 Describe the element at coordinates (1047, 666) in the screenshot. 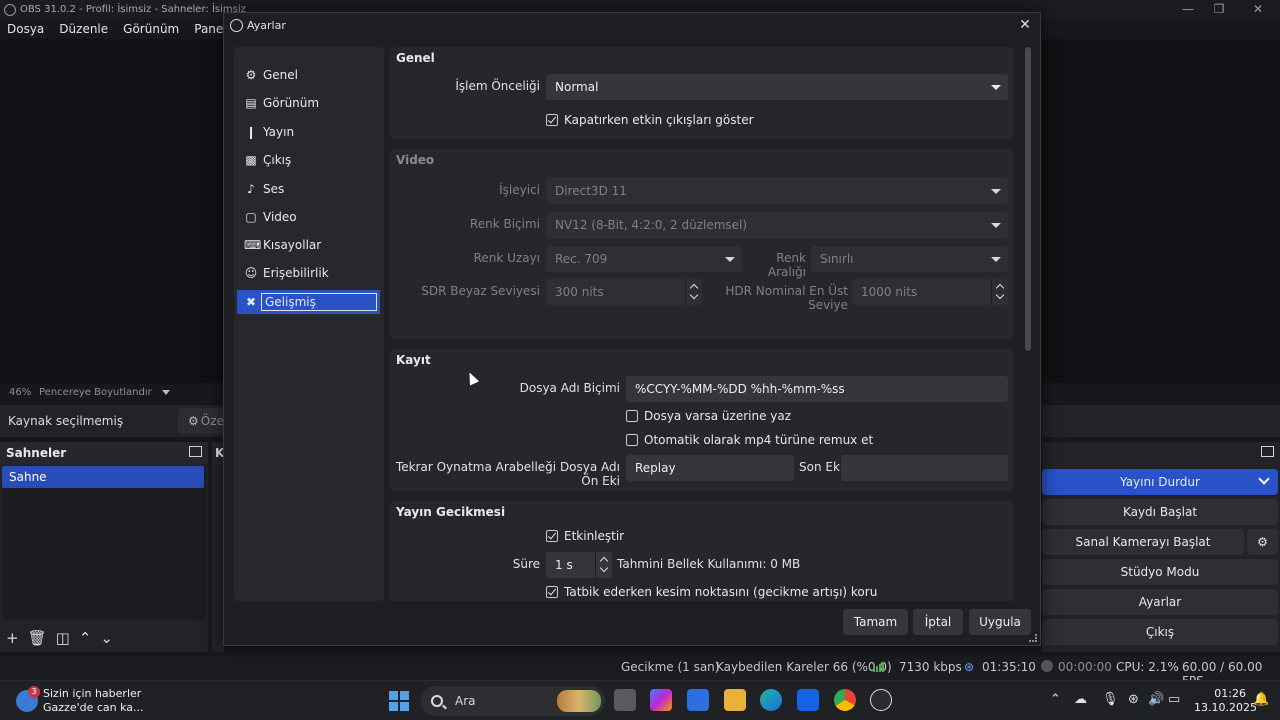

I see `record-icon` at that location.